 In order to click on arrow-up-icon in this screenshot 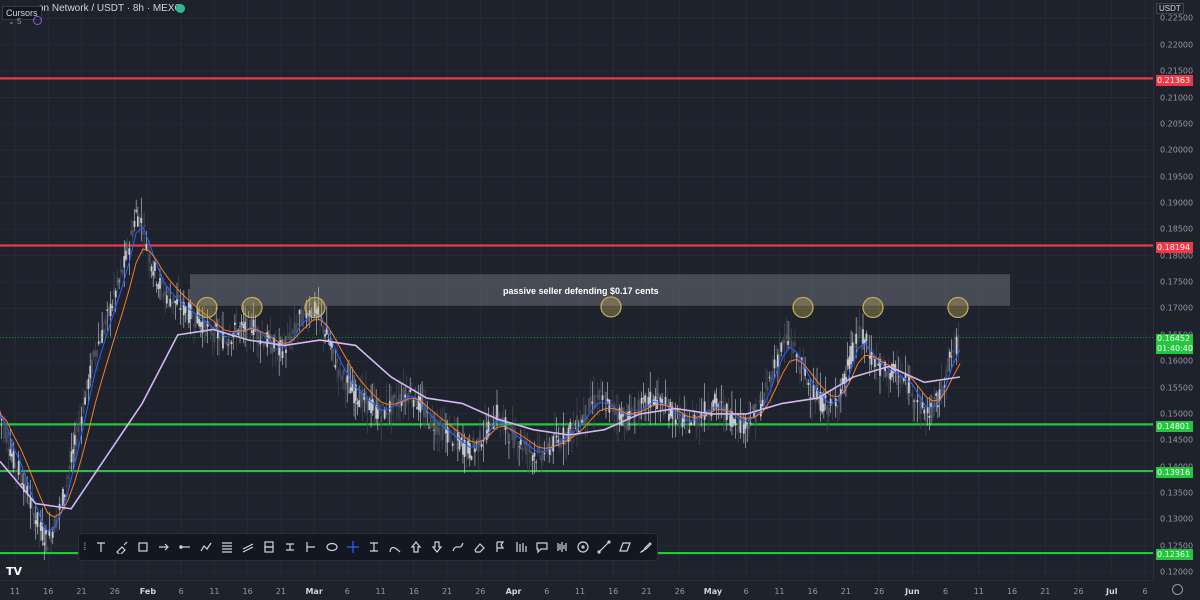, I will do `click(415, 547)`.